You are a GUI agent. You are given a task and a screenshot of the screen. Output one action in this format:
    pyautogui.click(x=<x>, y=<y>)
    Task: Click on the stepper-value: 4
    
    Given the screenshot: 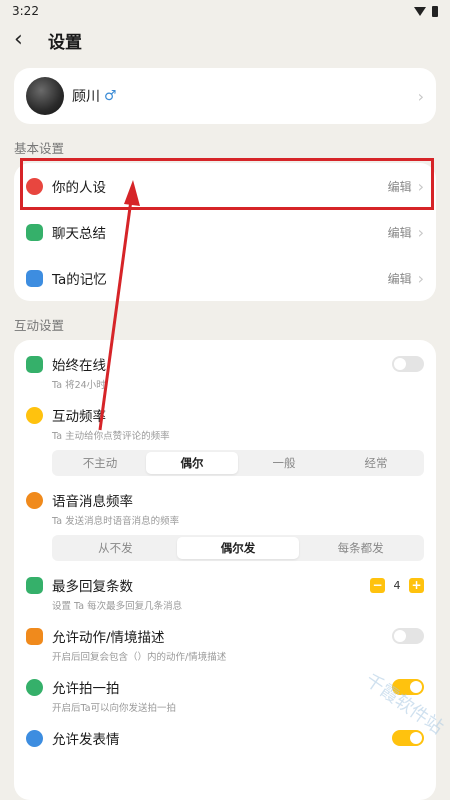 What is the action you would take?
    pyautogui.click(x=397, y=585)
    